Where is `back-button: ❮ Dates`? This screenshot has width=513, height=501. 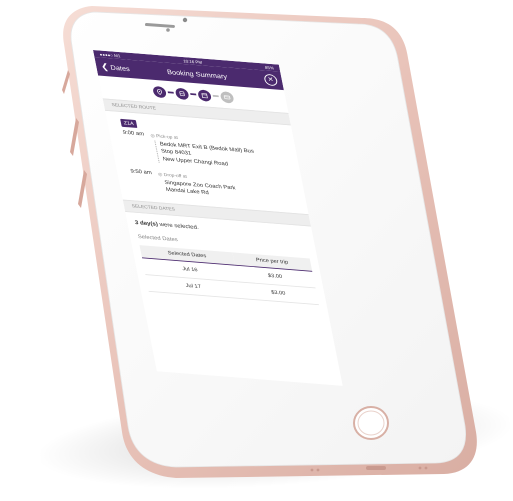 back-button: ❮ Dates is located at coordinates (115, 68).